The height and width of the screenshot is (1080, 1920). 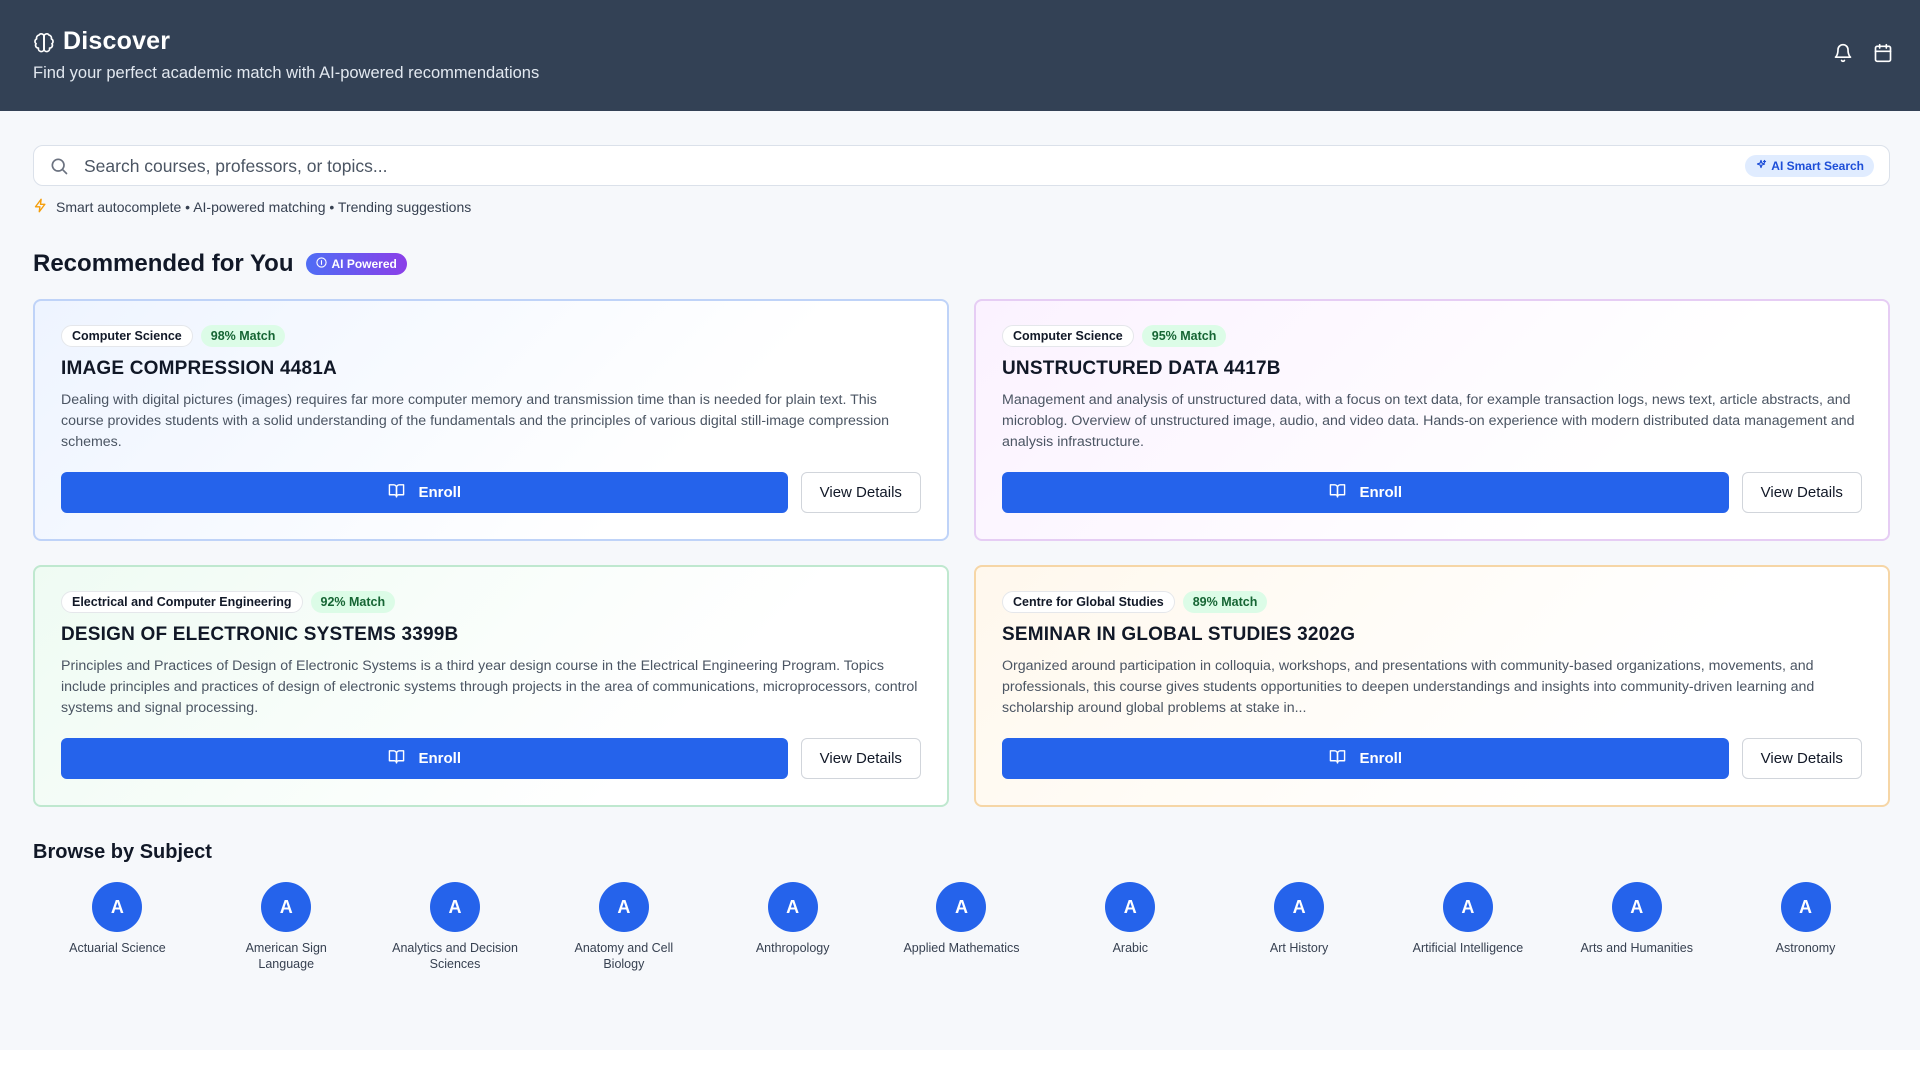 I want to click on subject-label: Anthropology, so click(x=792, y=948).